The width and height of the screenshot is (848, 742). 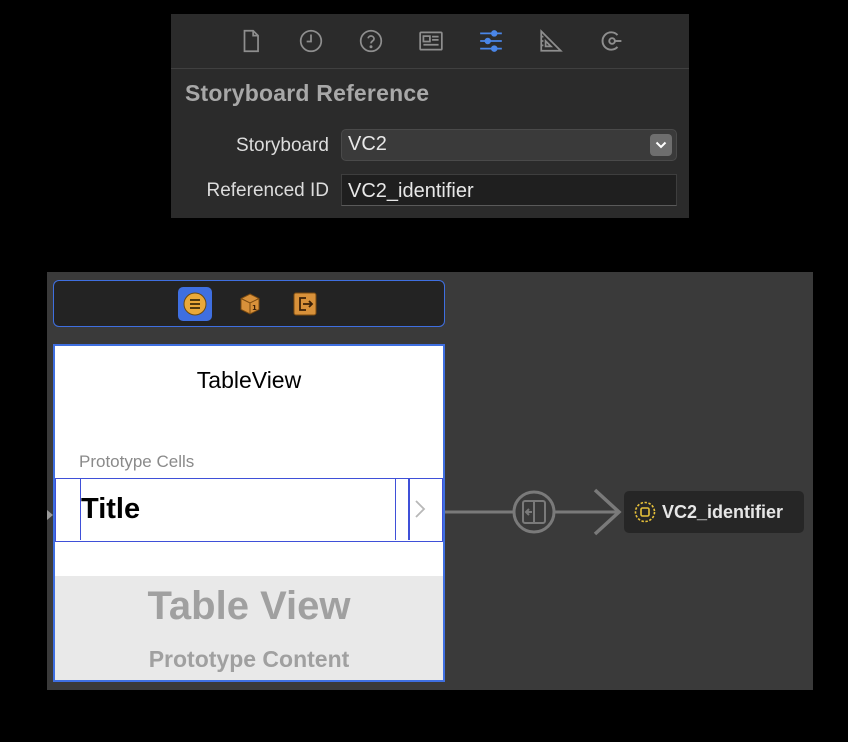 I want to click on placeholder-title: Table View, so click(x=249, y=606).